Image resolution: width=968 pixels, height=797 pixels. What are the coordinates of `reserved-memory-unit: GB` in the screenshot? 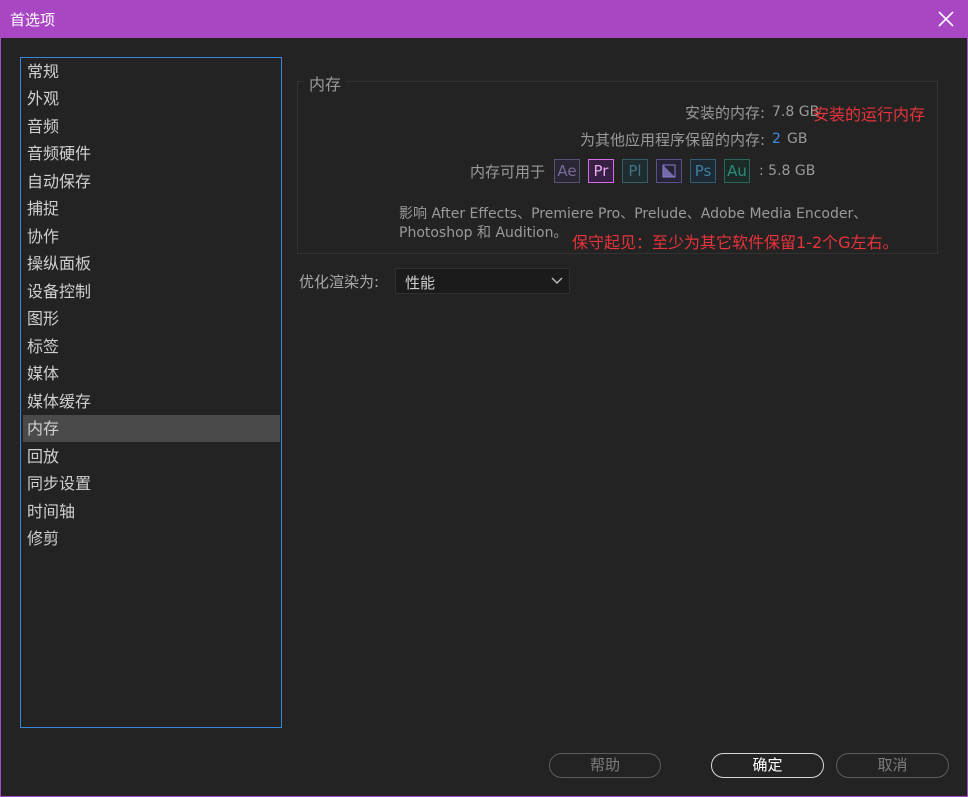 It's located at (797, 139).